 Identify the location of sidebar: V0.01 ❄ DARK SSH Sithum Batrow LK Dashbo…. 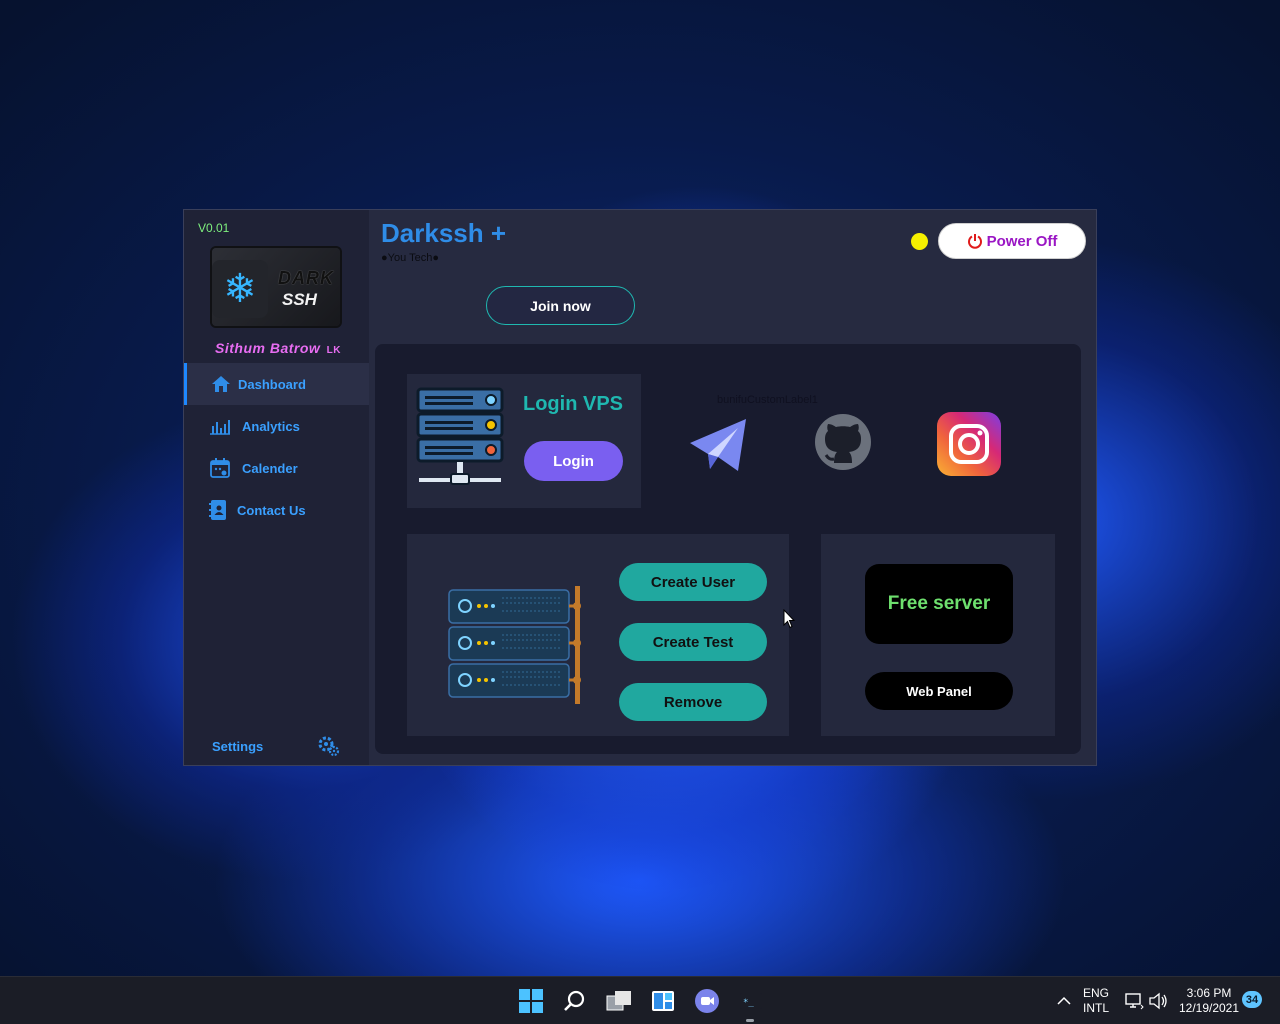
(276, 487).